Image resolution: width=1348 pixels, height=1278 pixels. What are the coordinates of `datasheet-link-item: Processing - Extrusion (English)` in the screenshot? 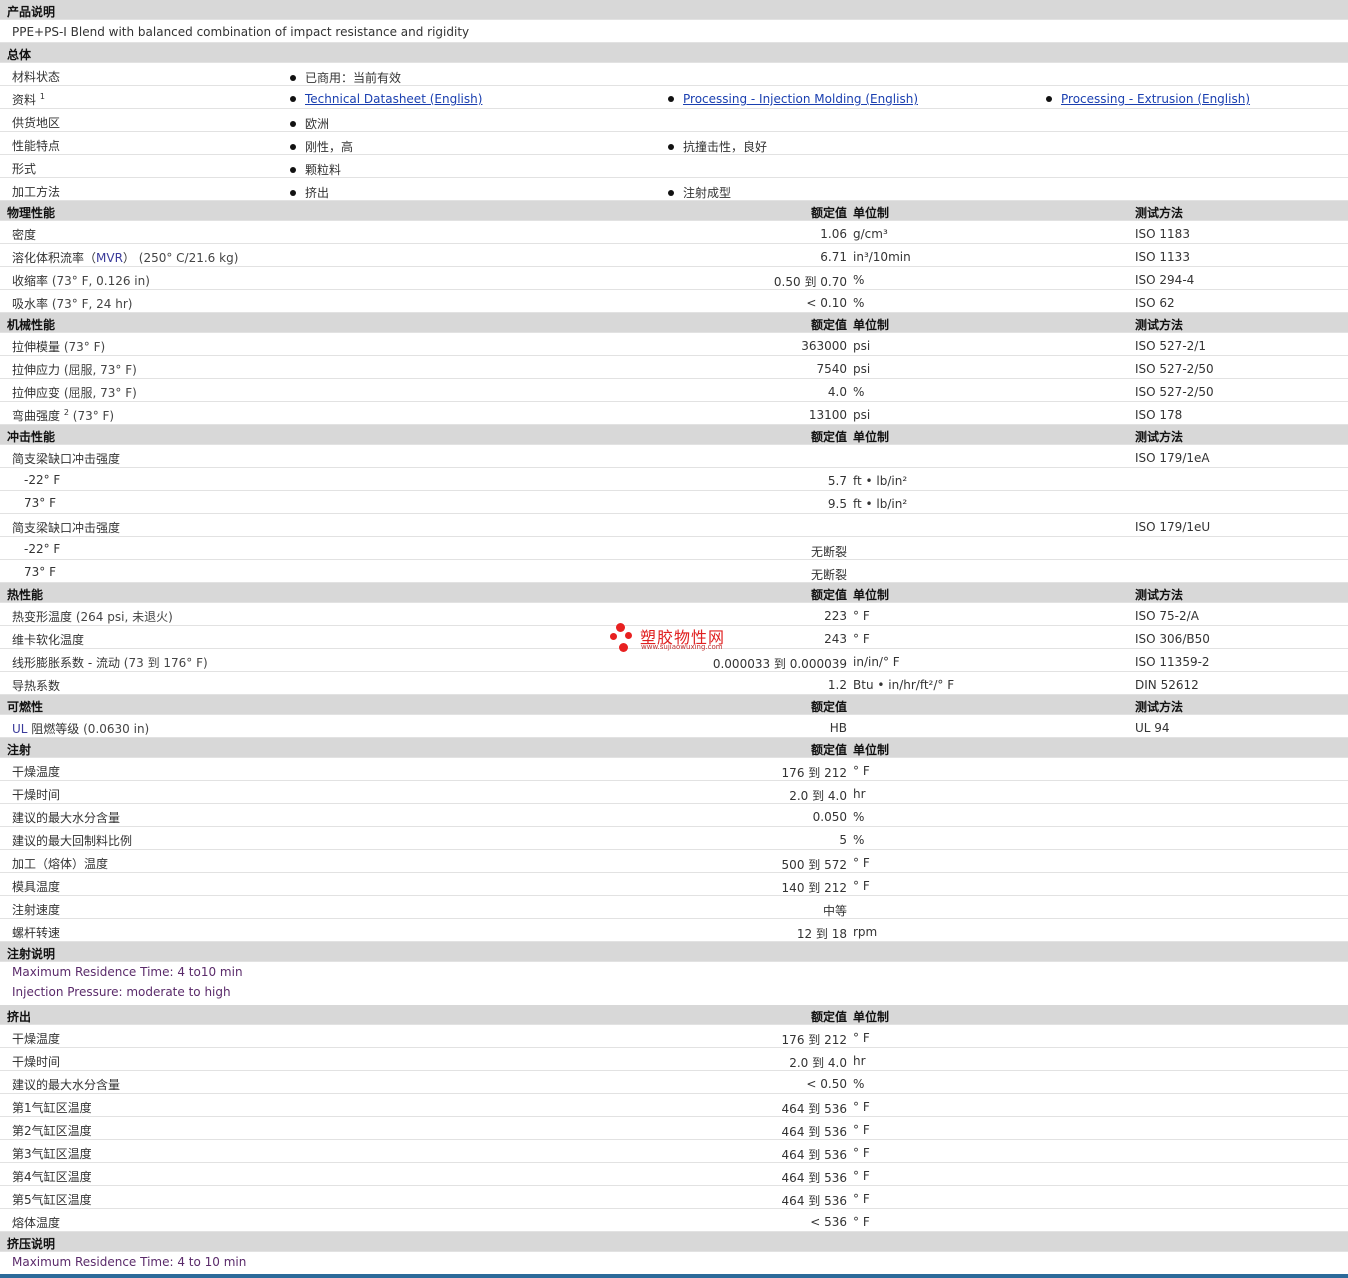 It's located at (1148, 99).